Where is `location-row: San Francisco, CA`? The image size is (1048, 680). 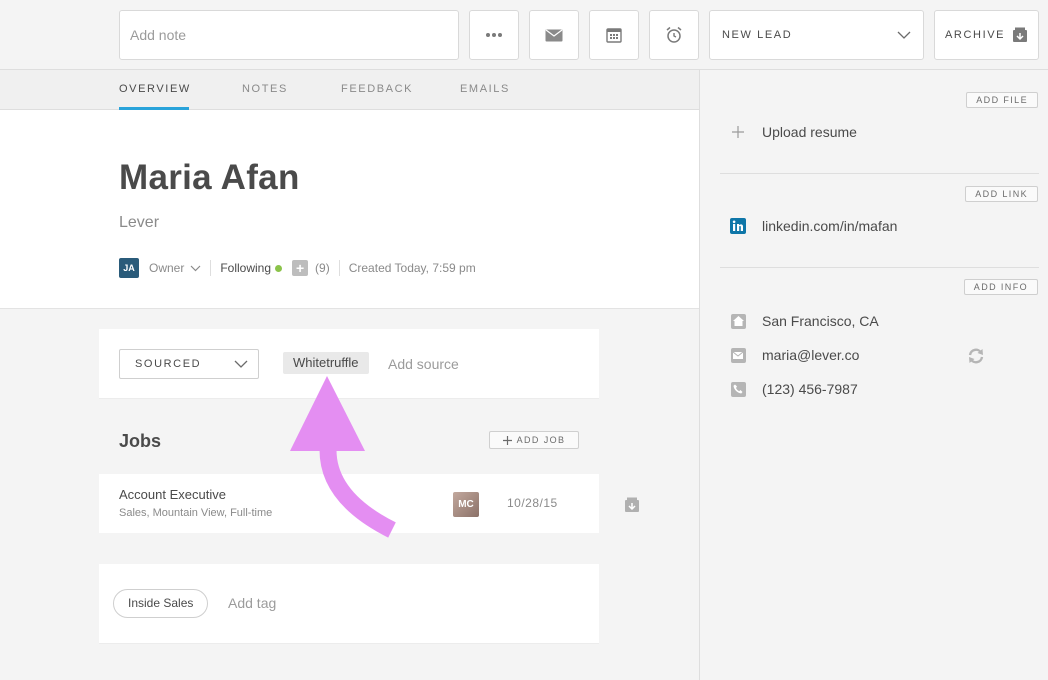
location-row: San Francisco, CA is located at coordinates (804, 321).